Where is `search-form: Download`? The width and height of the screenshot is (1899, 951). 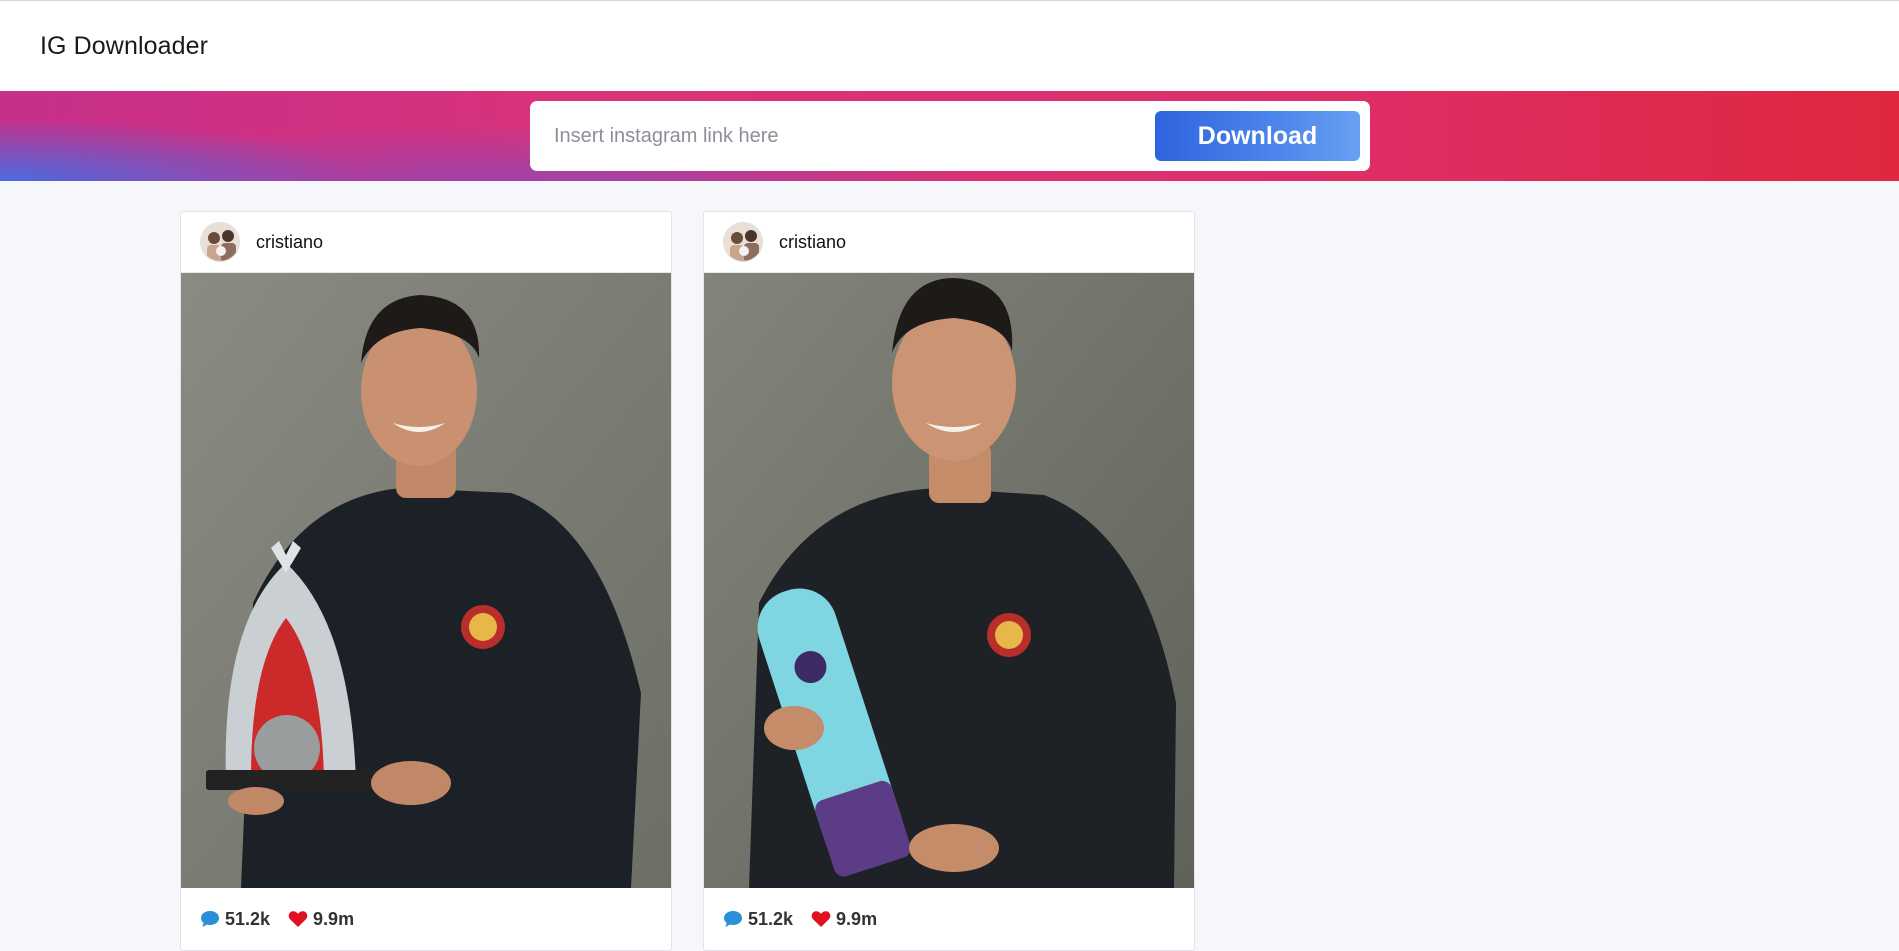 search-form: Download is located at coordinates (950, 136).